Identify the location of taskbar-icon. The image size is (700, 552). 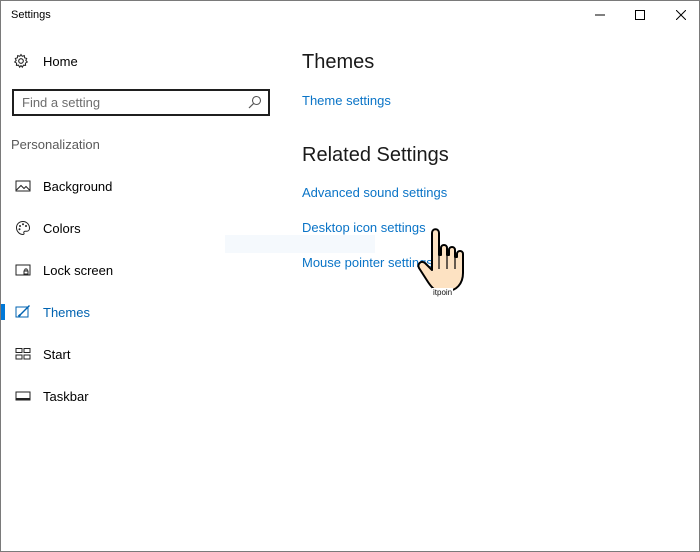
(23, 396).